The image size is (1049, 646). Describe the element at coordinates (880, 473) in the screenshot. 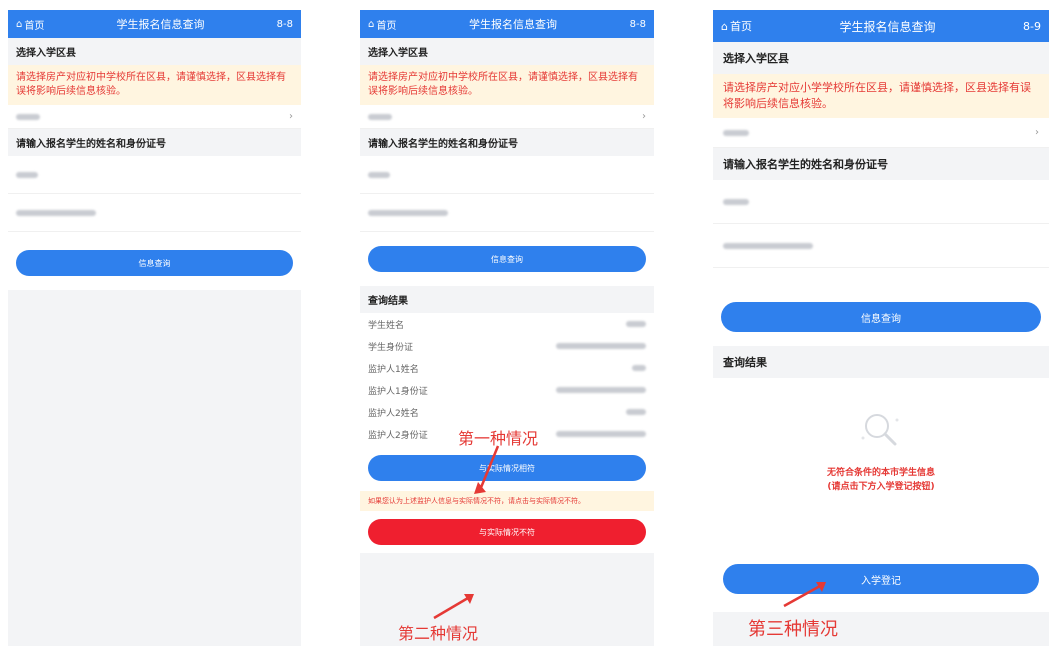

I see `empty-message: 无符合条件的本市学生信息` at that location.